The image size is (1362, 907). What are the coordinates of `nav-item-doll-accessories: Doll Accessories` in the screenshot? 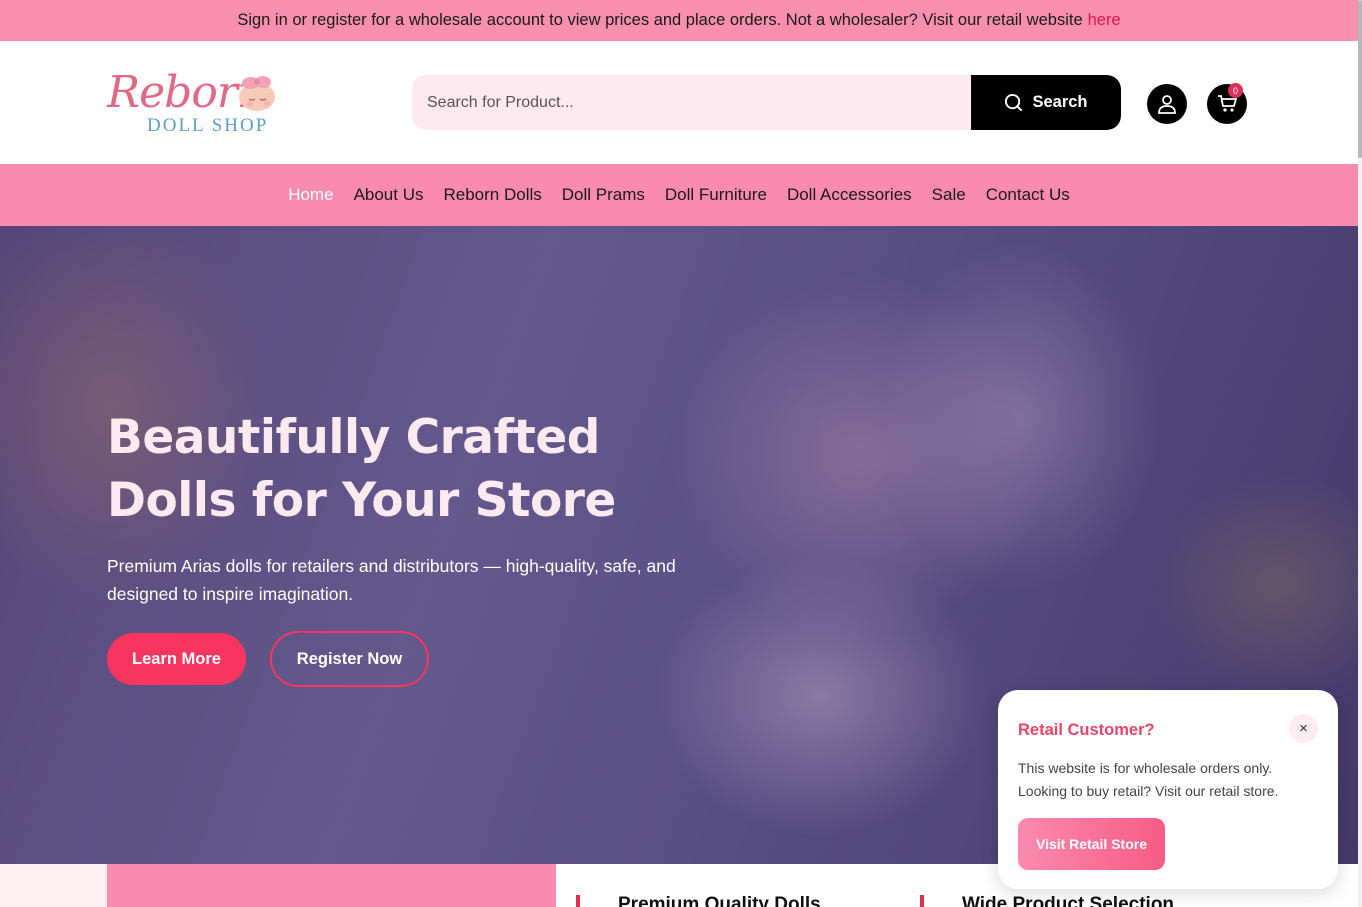 It's located at (849, 195).